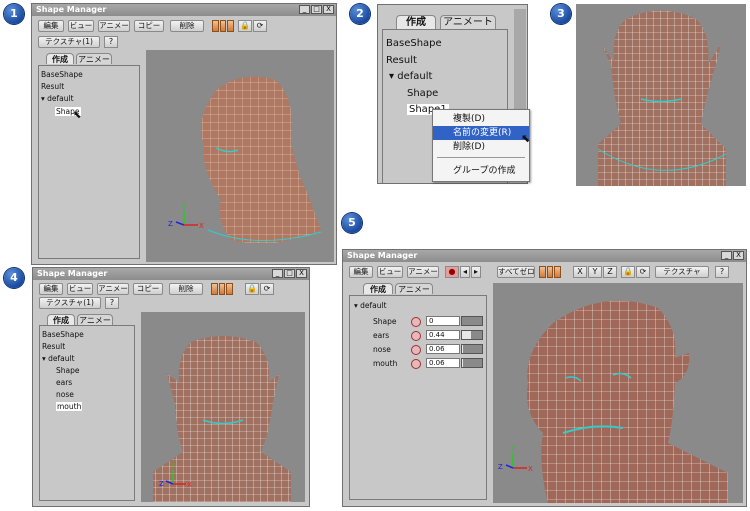 The image size is (750, 511). I want to click on slider-fill, so click(463, 363).